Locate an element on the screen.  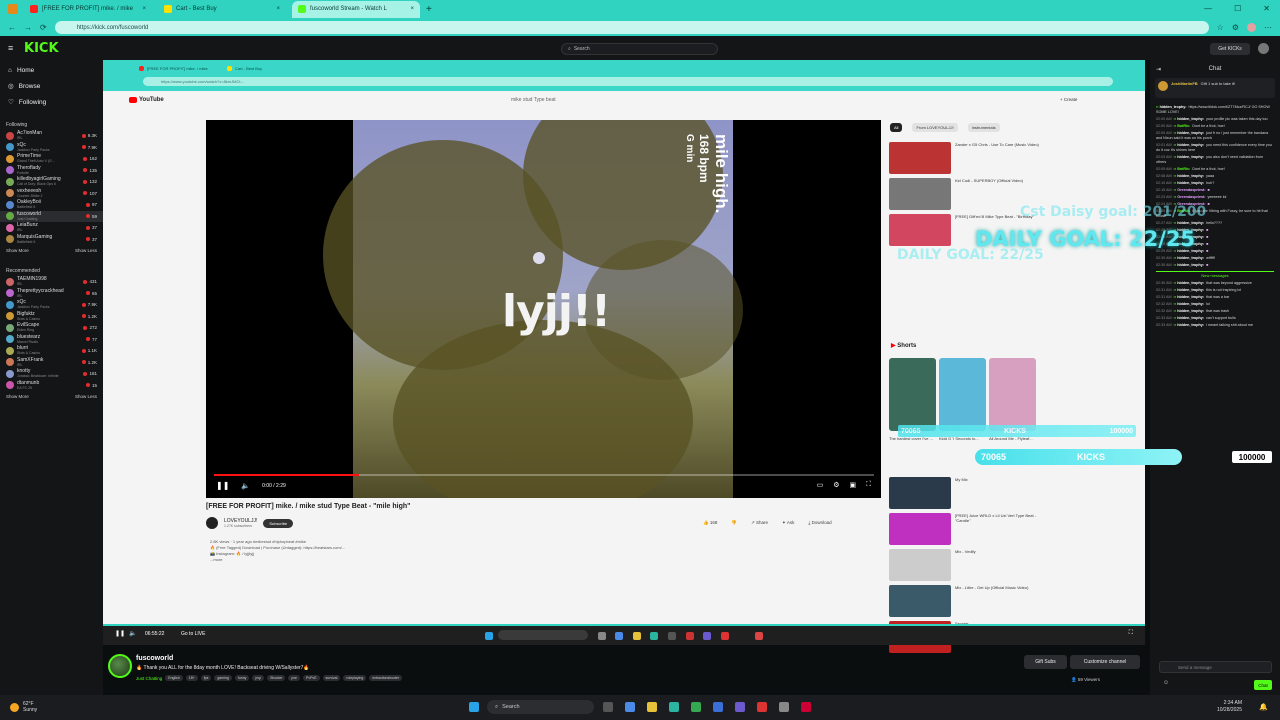
pinned-gift: JoshMartinFB Gift 1 sub to take it! is located at coordinates (1215, 88).